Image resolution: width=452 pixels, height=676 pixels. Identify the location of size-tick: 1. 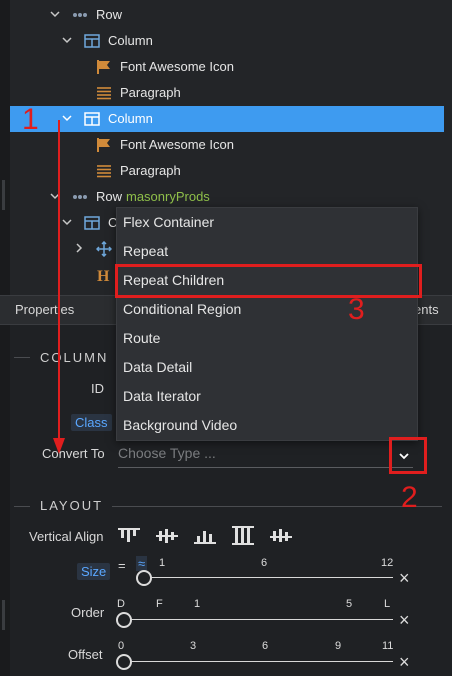
(162, 563).